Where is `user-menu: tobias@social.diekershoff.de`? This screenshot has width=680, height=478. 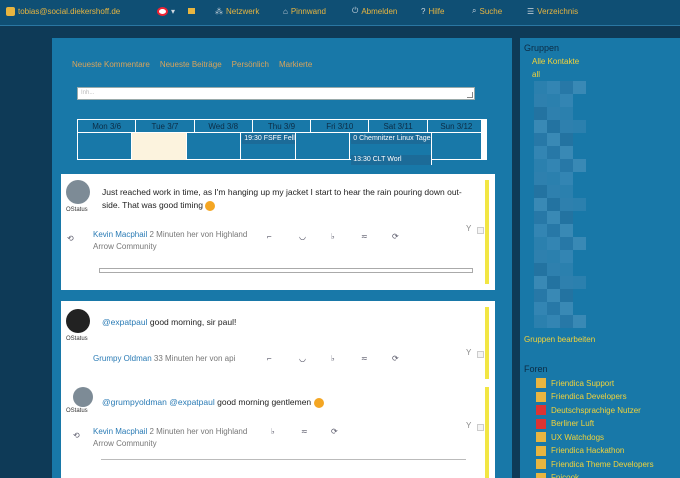
user-menu: tobias@social.diekershoff.de is located at coordinates (63, 11).